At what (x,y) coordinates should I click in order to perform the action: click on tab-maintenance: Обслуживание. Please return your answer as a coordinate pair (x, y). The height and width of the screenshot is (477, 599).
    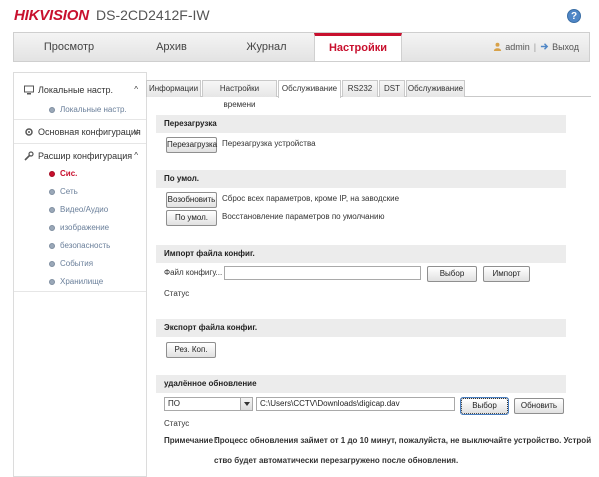
    Looking at the image, I should click on (309, 89).